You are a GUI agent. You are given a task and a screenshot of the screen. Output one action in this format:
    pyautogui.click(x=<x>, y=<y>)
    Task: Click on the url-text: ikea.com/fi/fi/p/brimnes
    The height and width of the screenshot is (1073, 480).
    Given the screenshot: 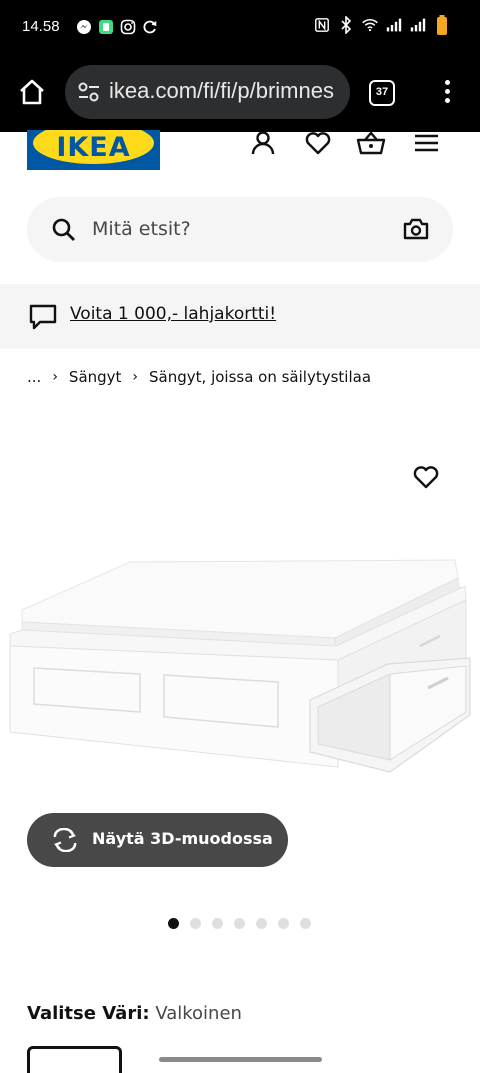 What is the action you would take?
    pyautogui.click(x=221, y=90)
    